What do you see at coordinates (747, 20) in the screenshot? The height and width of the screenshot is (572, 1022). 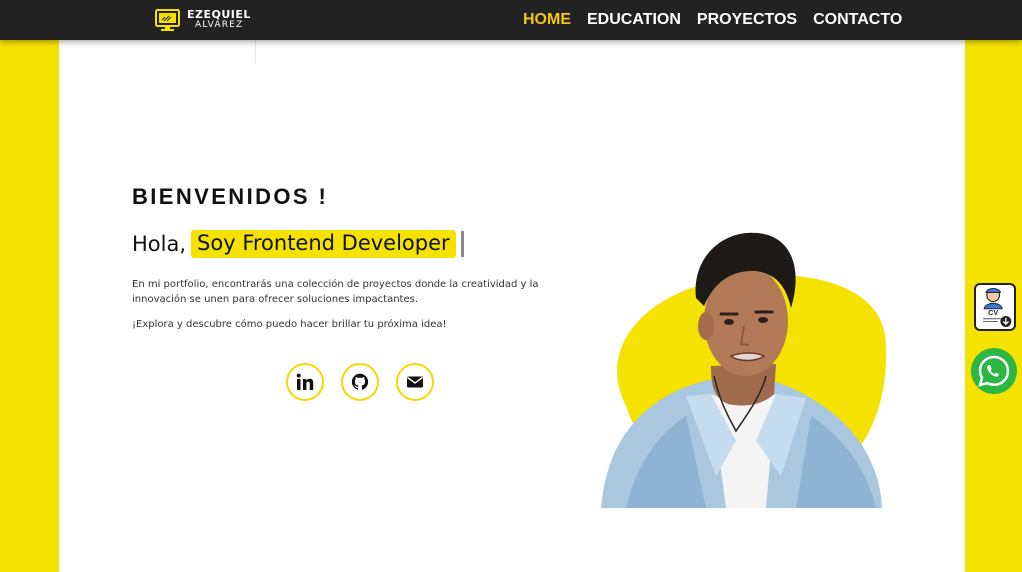 I see `nav-proyectos: PROYECTOS` at bounding box center [747, 20].